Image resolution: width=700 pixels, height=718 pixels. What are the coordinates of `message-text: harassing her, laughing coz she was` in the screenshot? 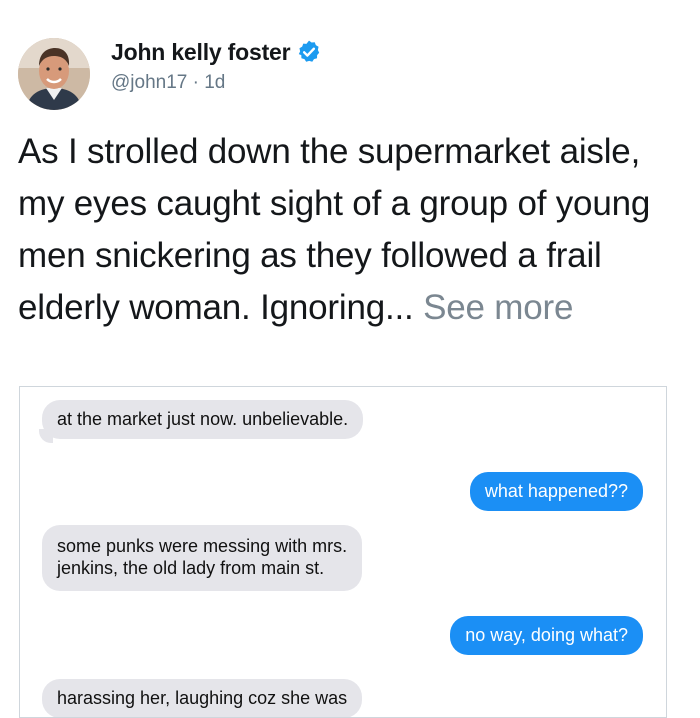 It's located at (202, 698).